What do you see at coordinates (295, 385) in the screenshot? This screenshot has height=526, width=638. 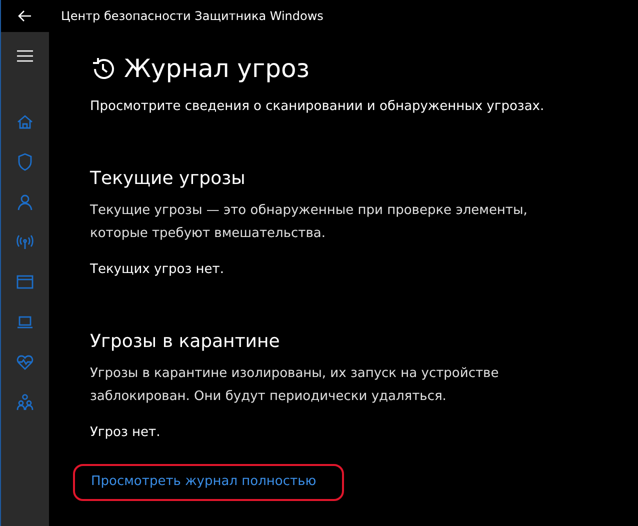 I see `section-description: Угрозы в карантине изолированы, их запуск на устройстве заблокирован. Они будут периодически удаляться.` at bounding box center [295, 385].